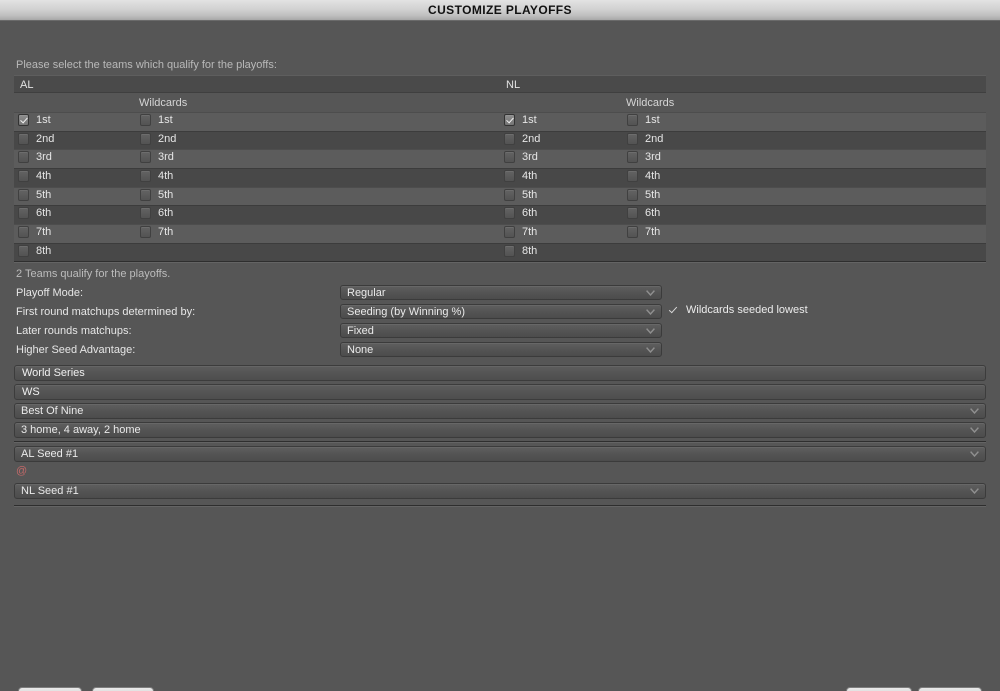  Describe the element at coordinates (520, 194) in the screenshot. I see `team-slot-nl-division-5th: 5th` at that location.